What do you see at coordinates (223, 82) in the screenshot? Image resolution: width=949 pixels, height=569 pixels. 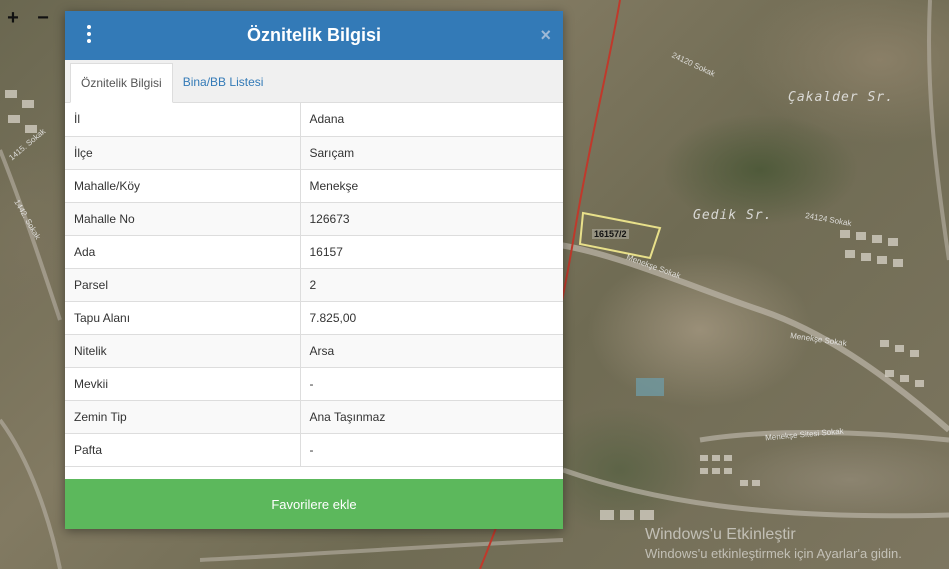 I see `tab-building-list: Bina/BB Listesi` at bounding box center [223, 82].